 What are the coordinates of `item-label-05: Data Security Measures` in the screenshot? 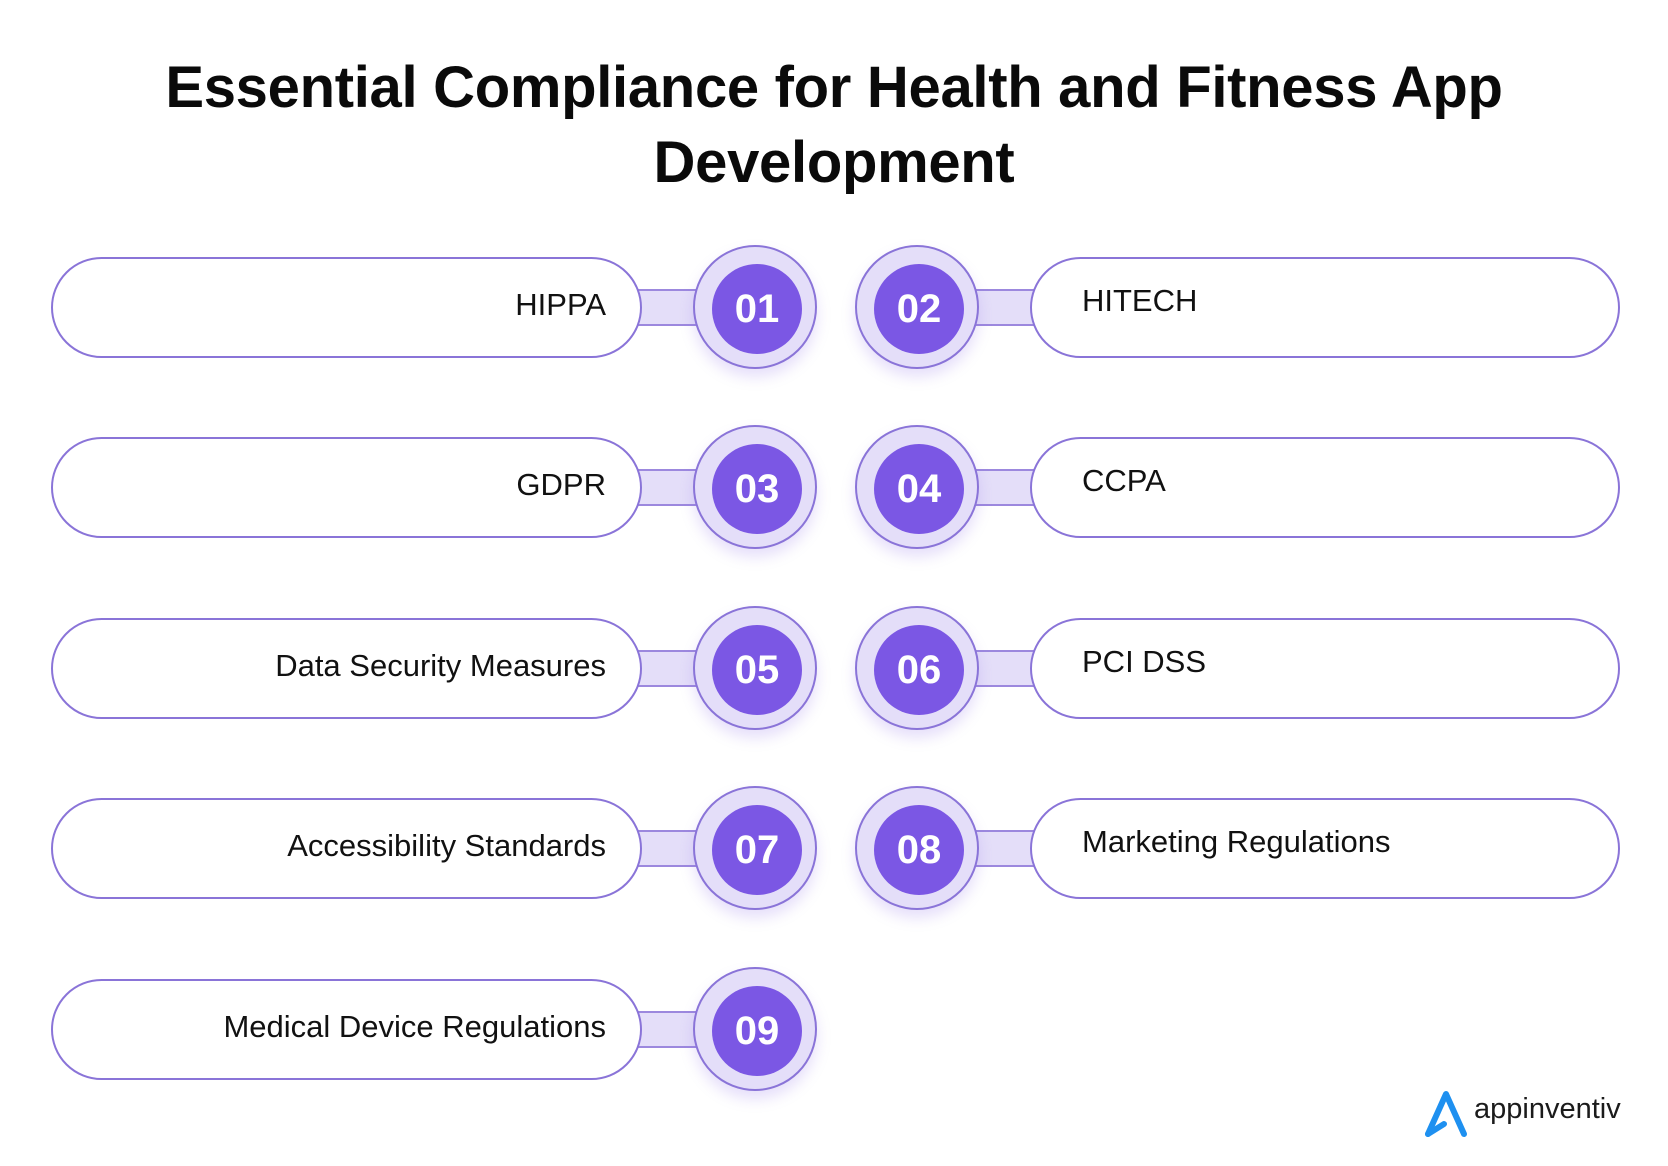 It's located at (440, 665).